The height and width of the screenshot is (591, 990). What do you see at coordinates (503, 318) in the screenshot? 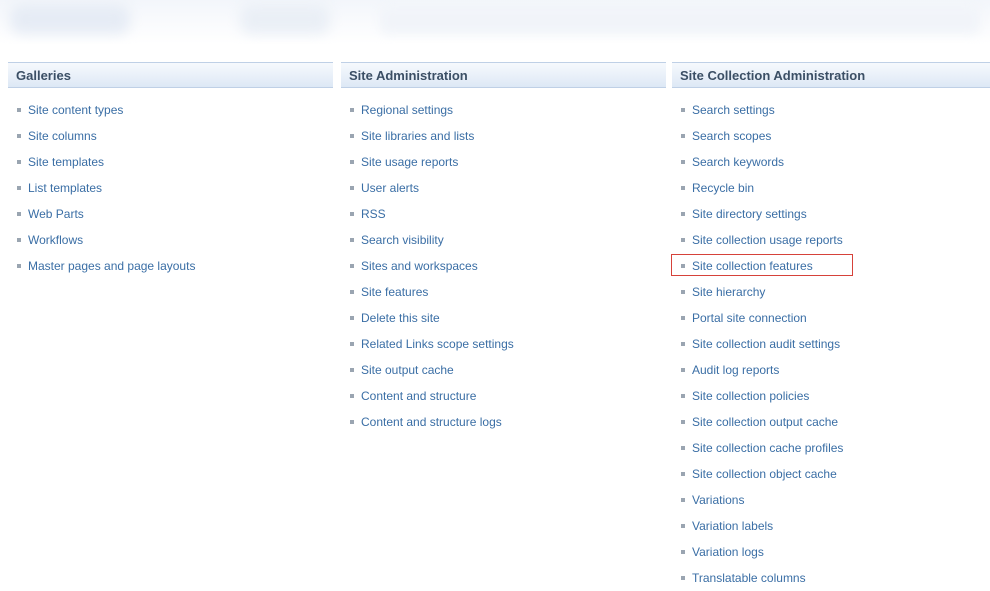
I see `link-delete-this-site: Delete this site` at bounding box center [503, 318].